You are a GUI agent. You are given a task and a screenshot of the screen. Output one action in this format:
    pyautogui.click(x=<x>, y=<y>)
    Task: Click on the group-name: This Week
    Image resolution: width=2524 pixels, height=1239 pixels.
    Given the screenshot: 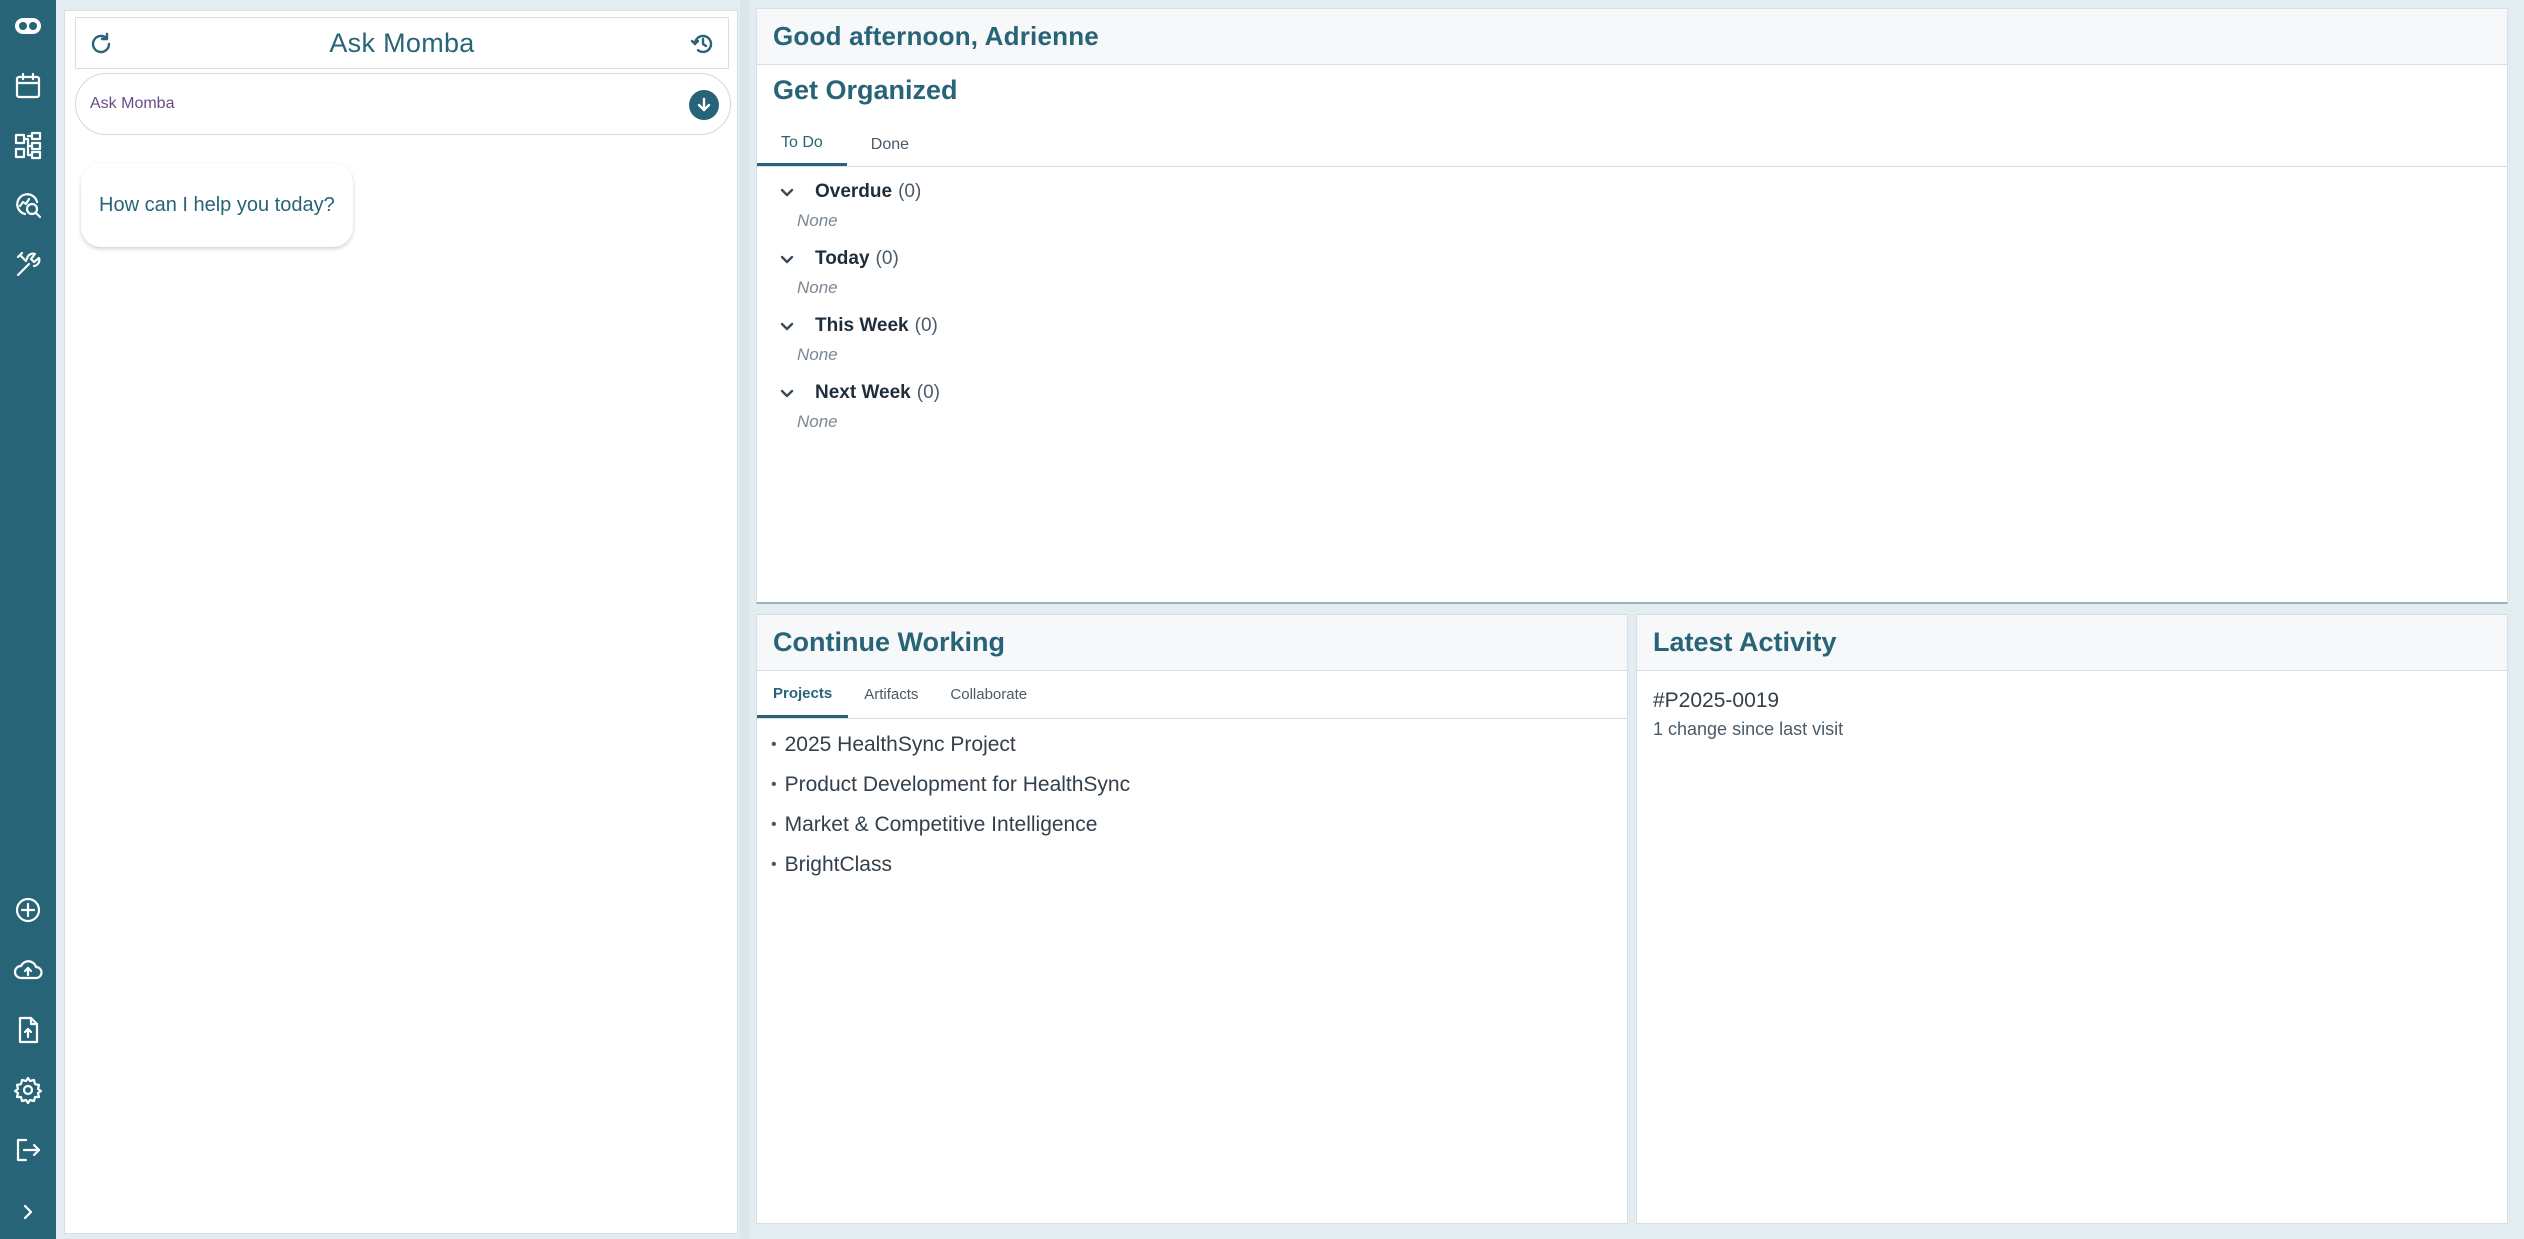 What is the action you would take?
    pyautogui.click(x=862, y=325)
    